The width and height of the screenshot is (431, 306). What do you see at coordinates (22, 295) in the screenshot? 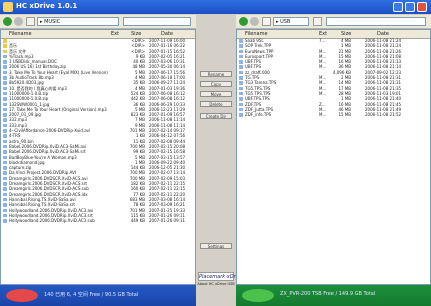
I see `disk-indicator-red` at bounding box center [22, 295].